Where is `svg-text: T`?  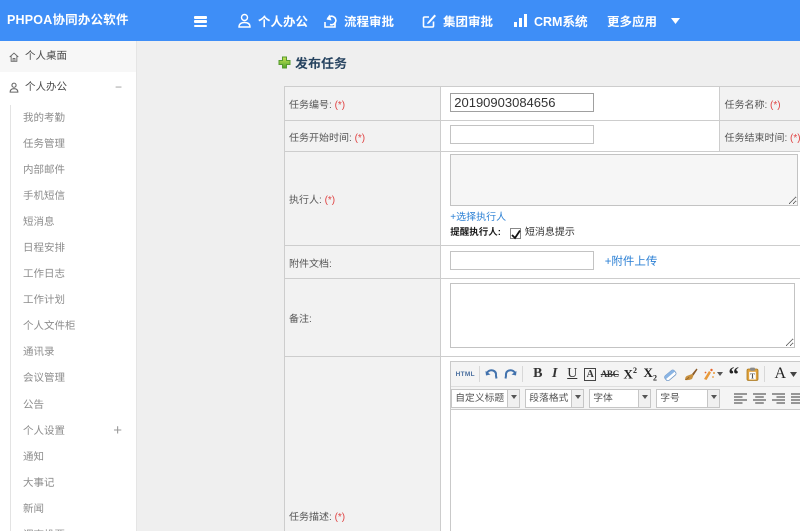 svg-text: T is located at coordinates (752, 375).